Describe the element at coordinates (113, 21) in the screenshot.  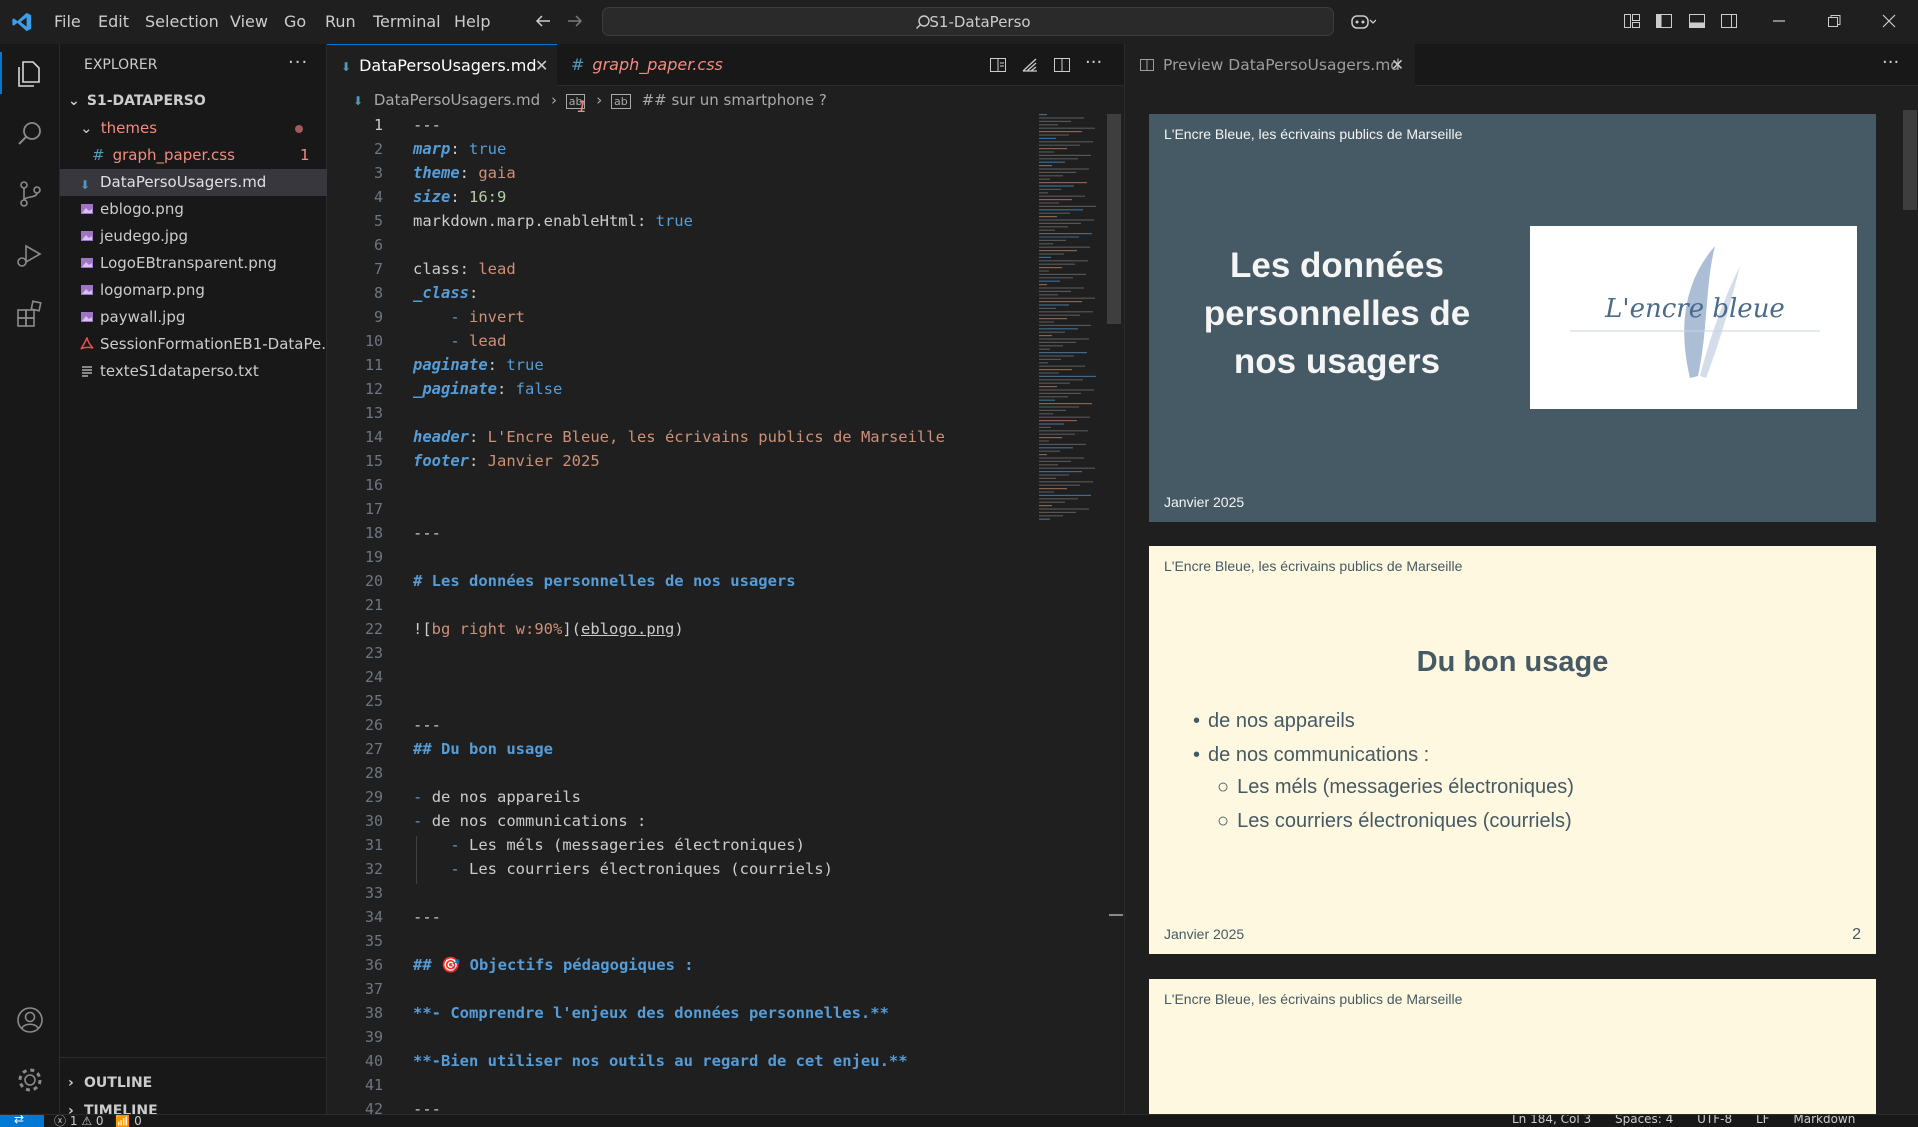
I see `menu-edit: Edit` at that location.